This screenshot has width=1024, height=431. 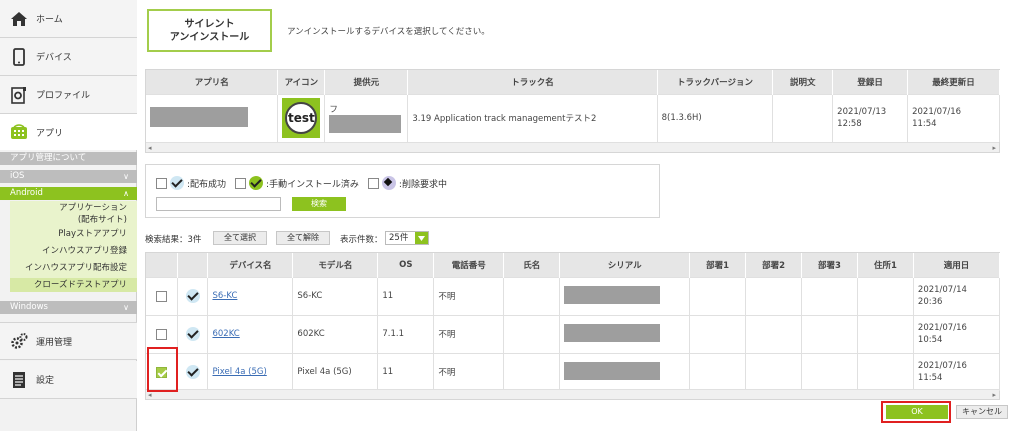 I want to click on app-icon-text: test, so click(x=301, y=118).